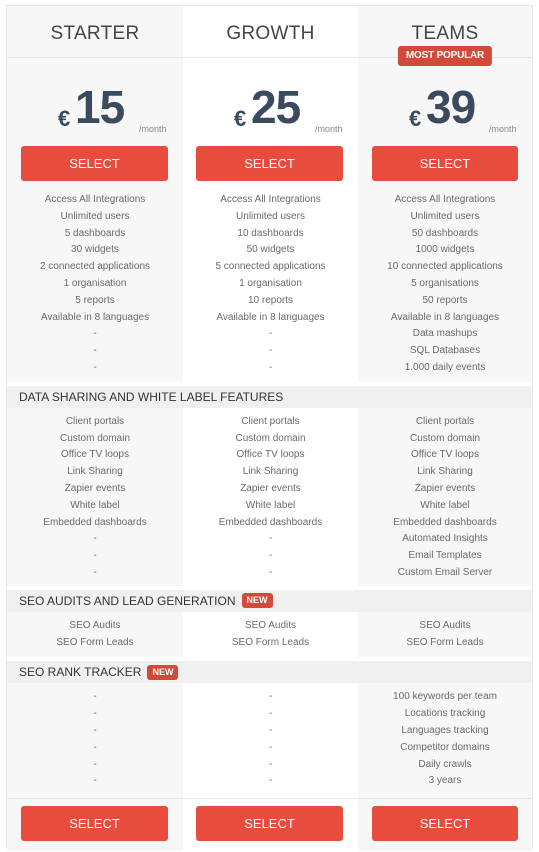  Describe the element at coordinates (445, 714) in the screenshot. I see `feature-item: Locations tracking` at that location.